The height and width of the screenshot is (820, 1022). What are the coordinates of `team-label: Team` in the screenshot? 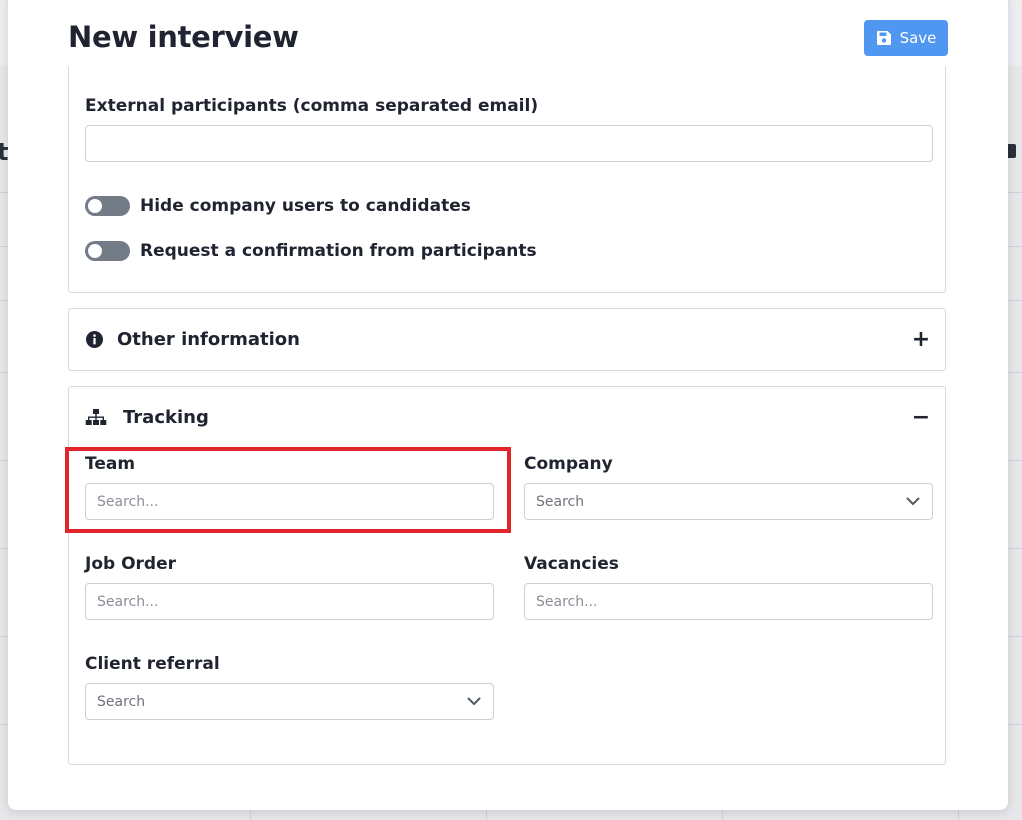 It's located at (110, 464).